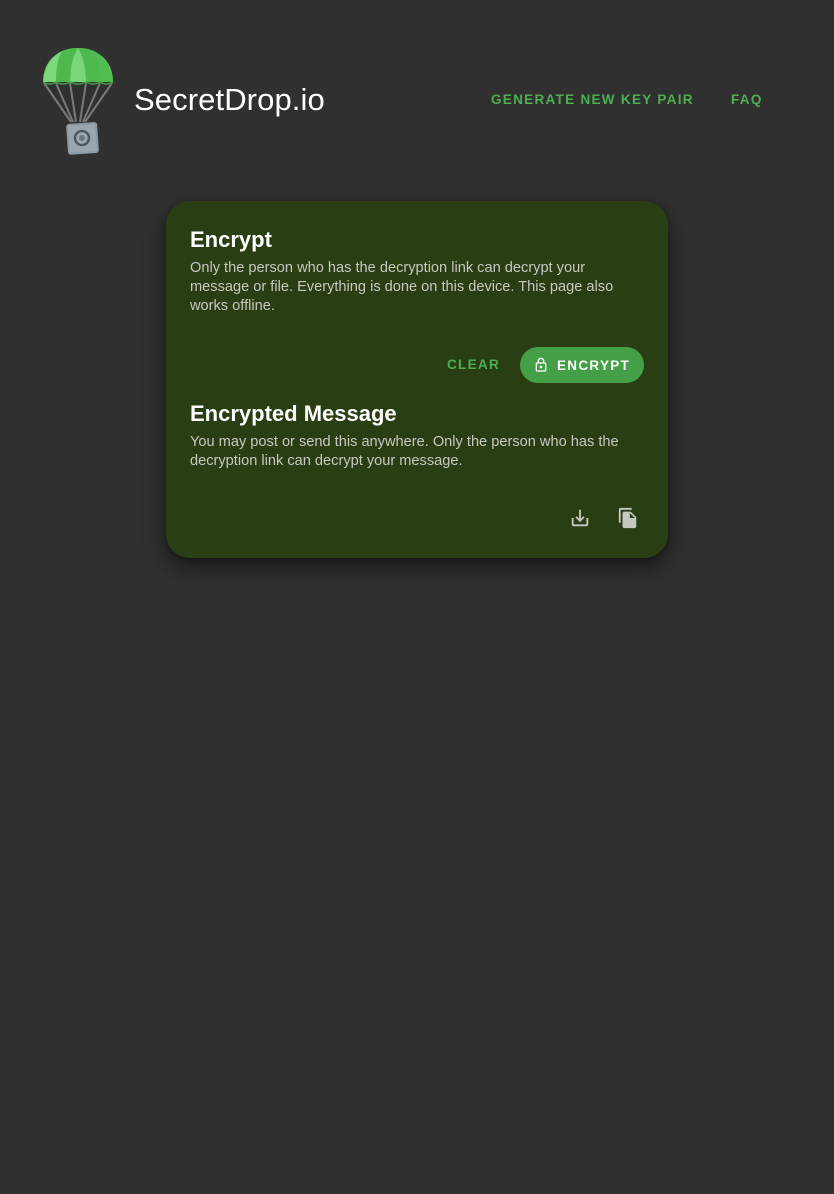 Image resolution: width=834 pixels, height=1194 pixels. What do you see at coordinates (473, 365) in the screenshot?
I see `clear-button: CLEAR` at bounding box center [473, 365].